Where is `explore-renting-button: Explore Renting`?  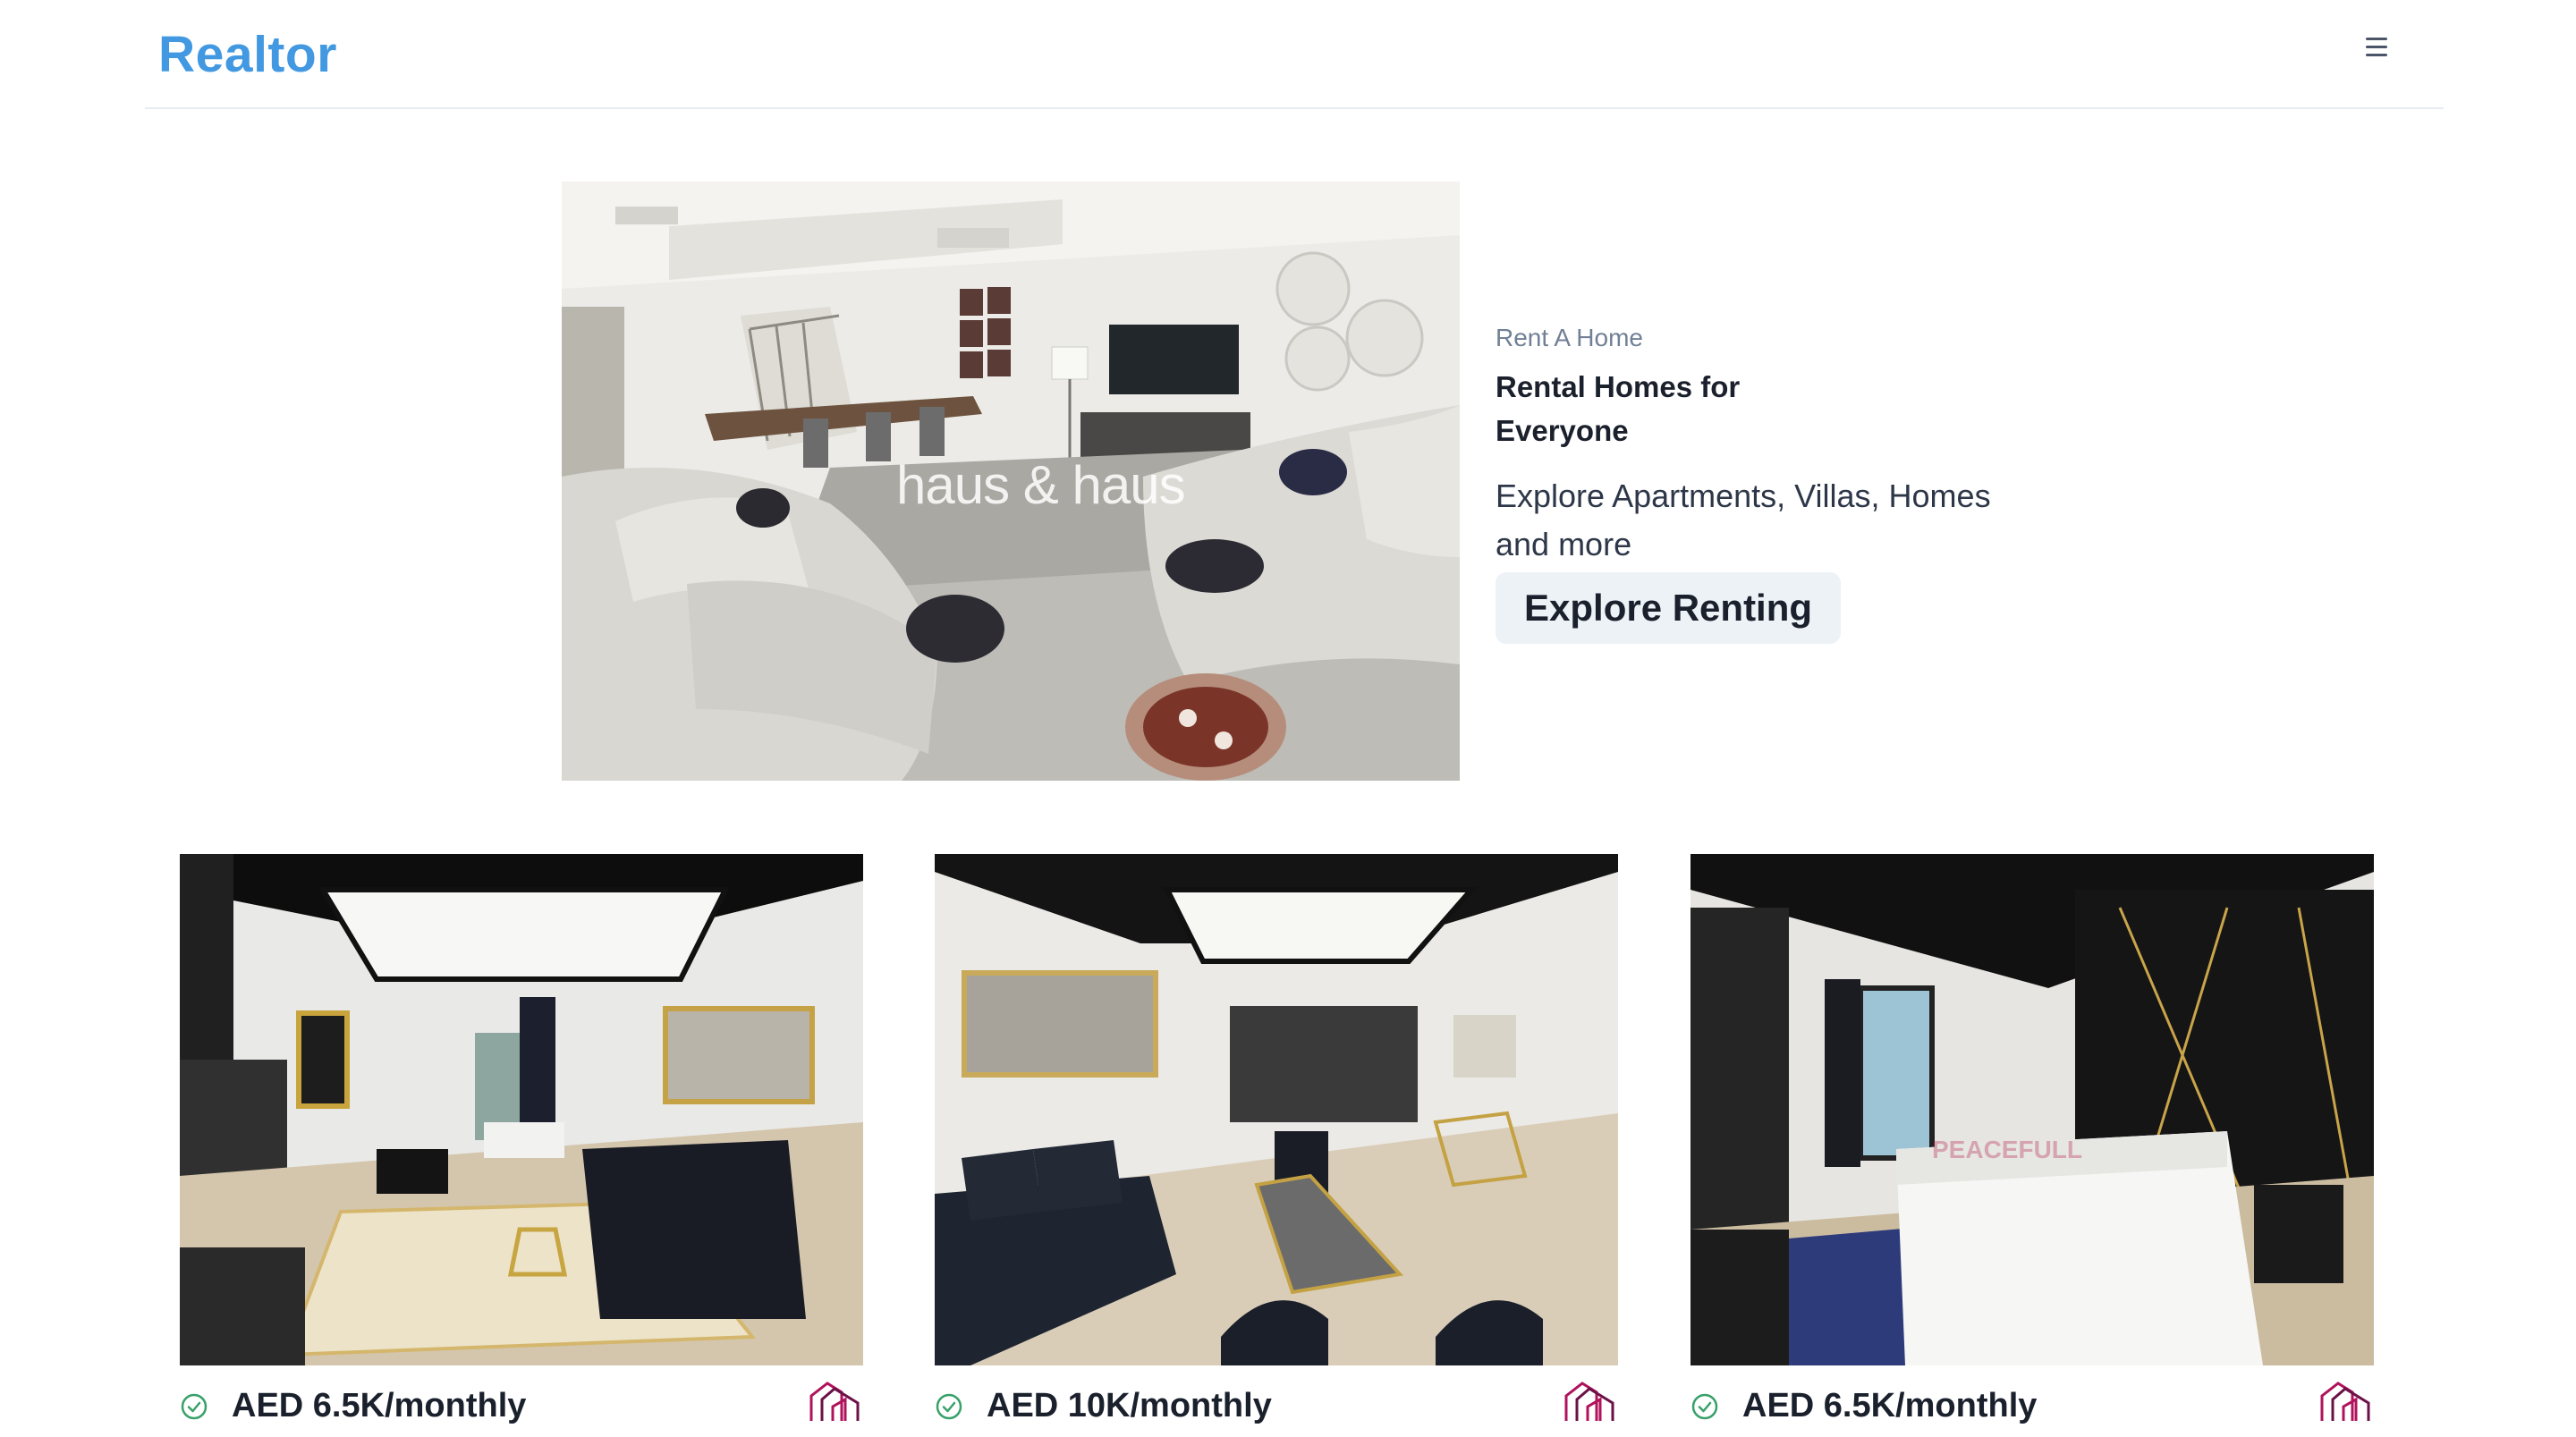 explore-renting-button: Explore Renting is located at coordinates (1669, 608).